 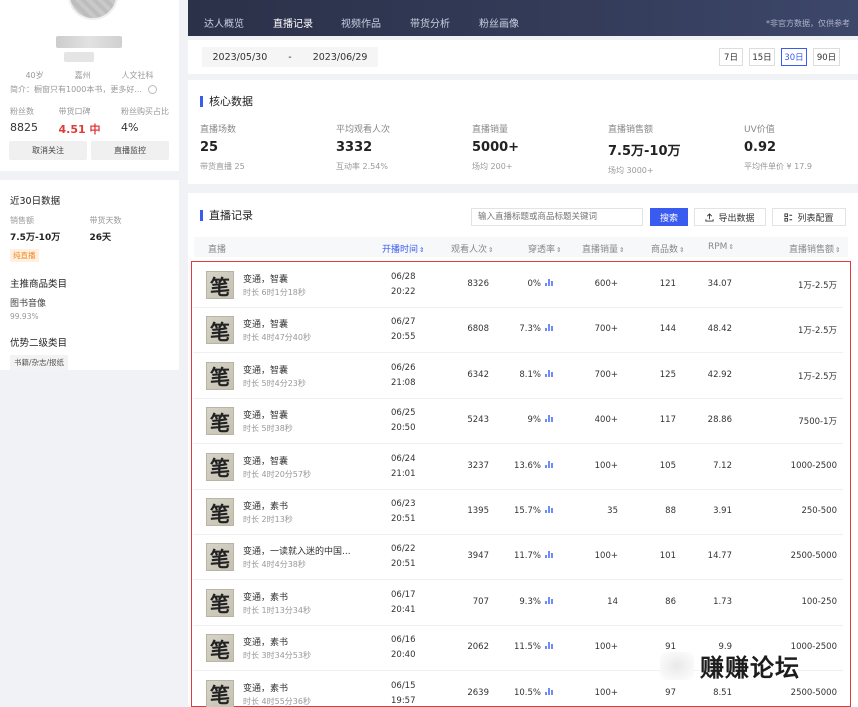 I want to click on live-monitor-button: 直播监控, so click(x=130, y=150).